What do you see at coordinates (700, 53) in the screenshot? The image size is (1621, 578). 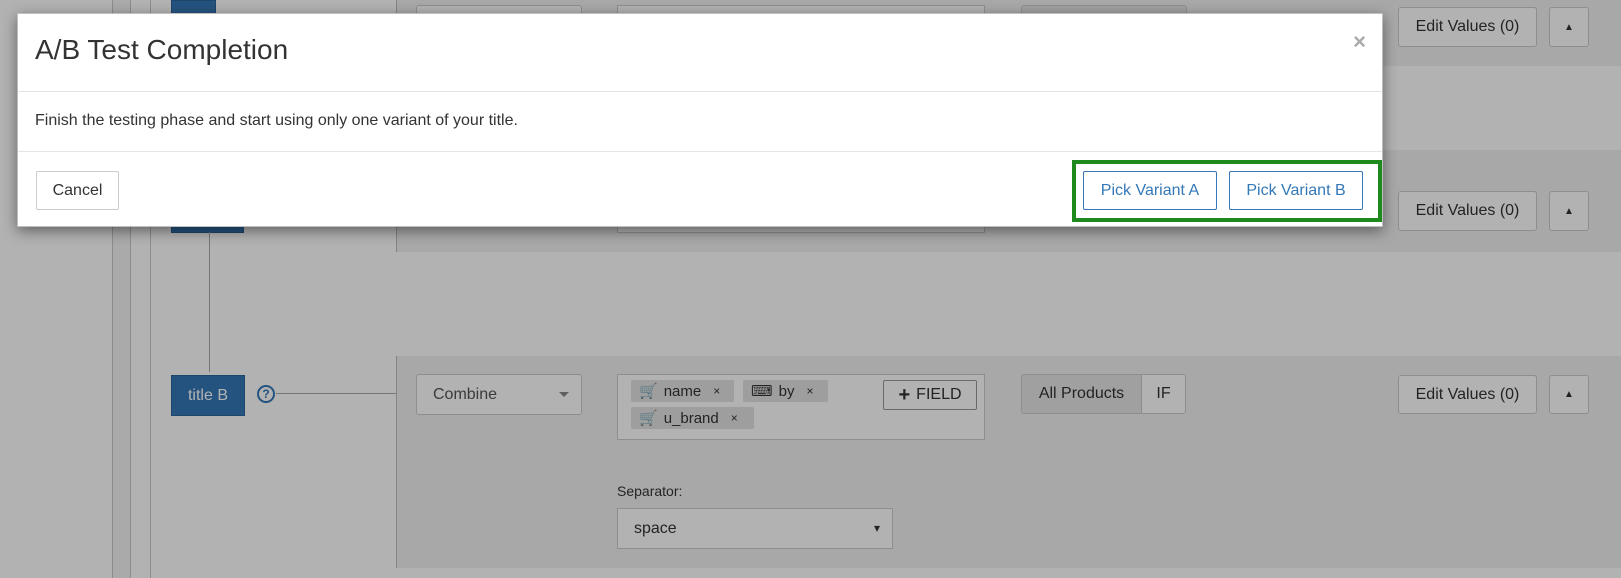 I see `modal-header: A/B Test Completion ×` at bounding box center [700, 53].